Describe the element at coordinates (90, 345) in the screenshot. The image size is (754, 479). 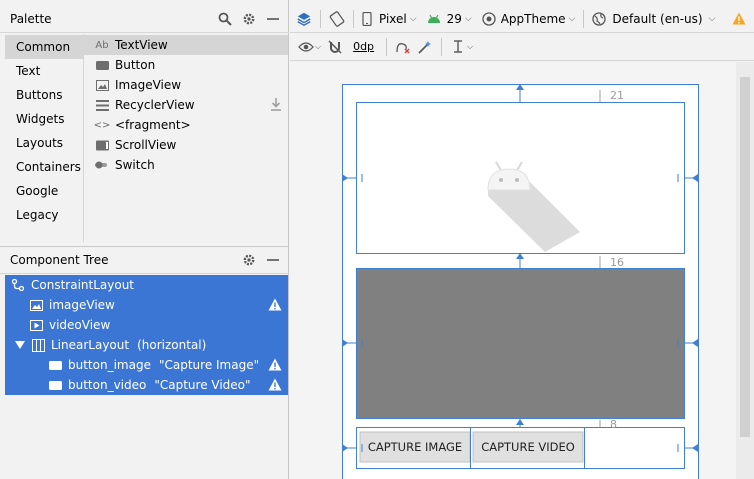
I see `tree-node-label: LinearLayout` at that location.